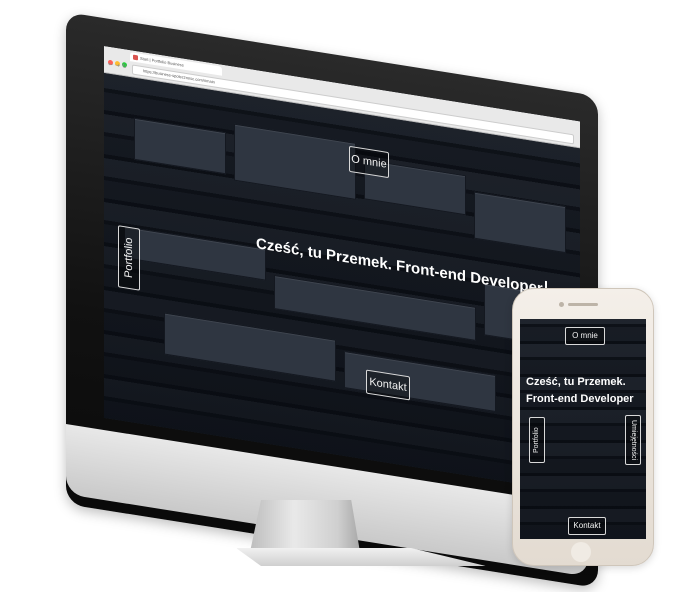 The width and height of the screenshot is (700, 592). What do you see at coordinates (581, 552) in the screenshot?
I see `home-button` at bounding box center [581, 552].